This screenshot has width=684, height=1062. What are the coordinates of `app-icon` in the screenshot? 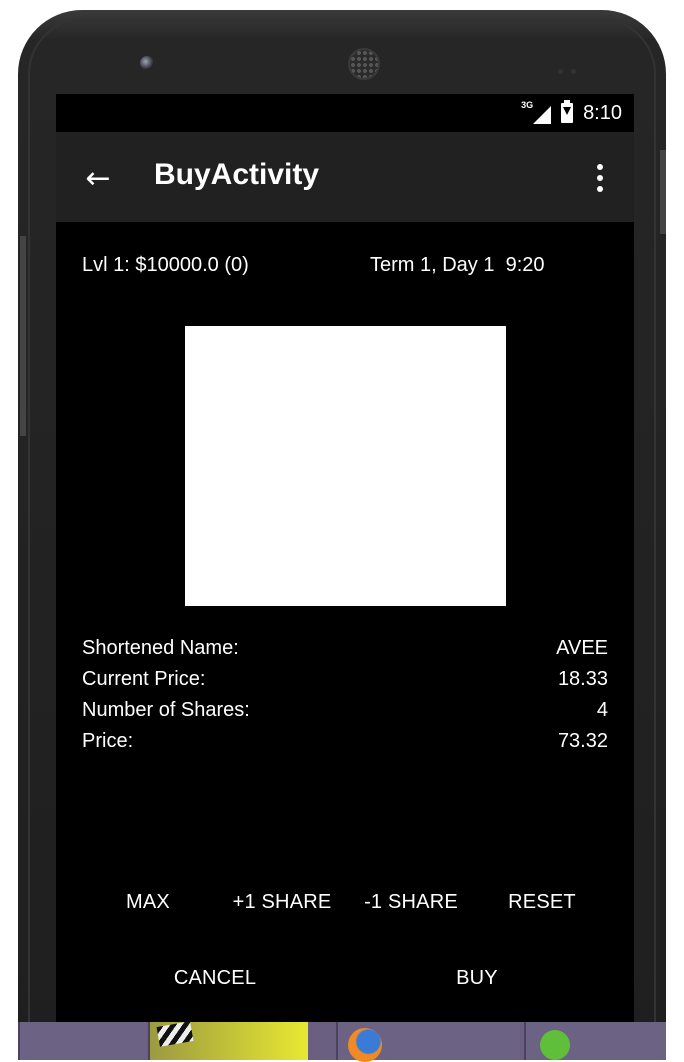 It's located at (555, 1045).